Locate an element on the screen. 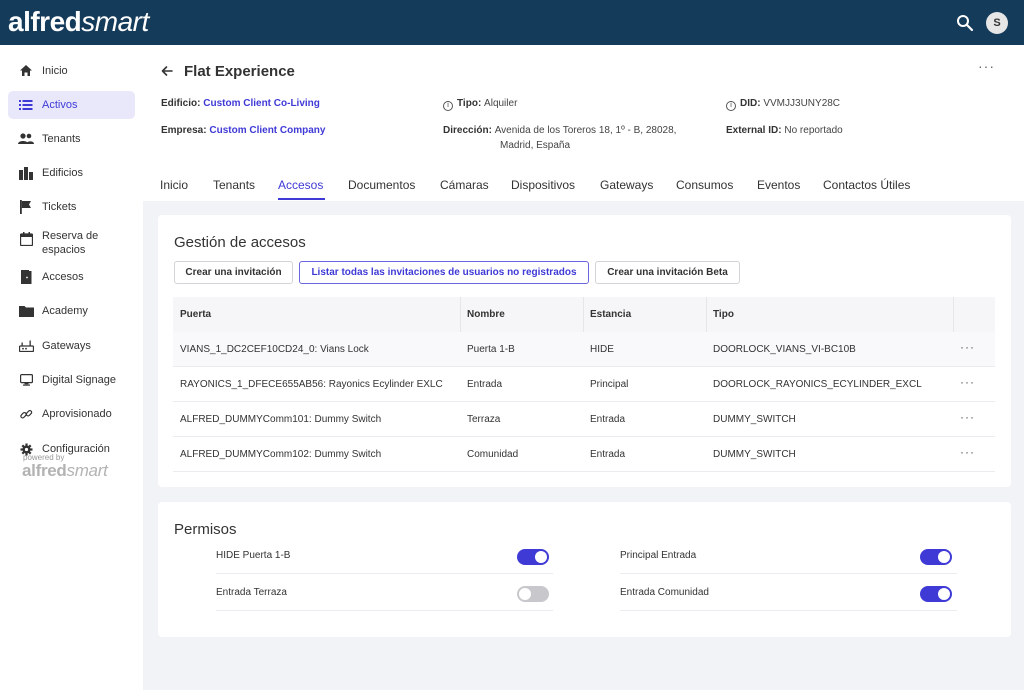  cell-estancia: HIDE is located at coordinates (602, 349).